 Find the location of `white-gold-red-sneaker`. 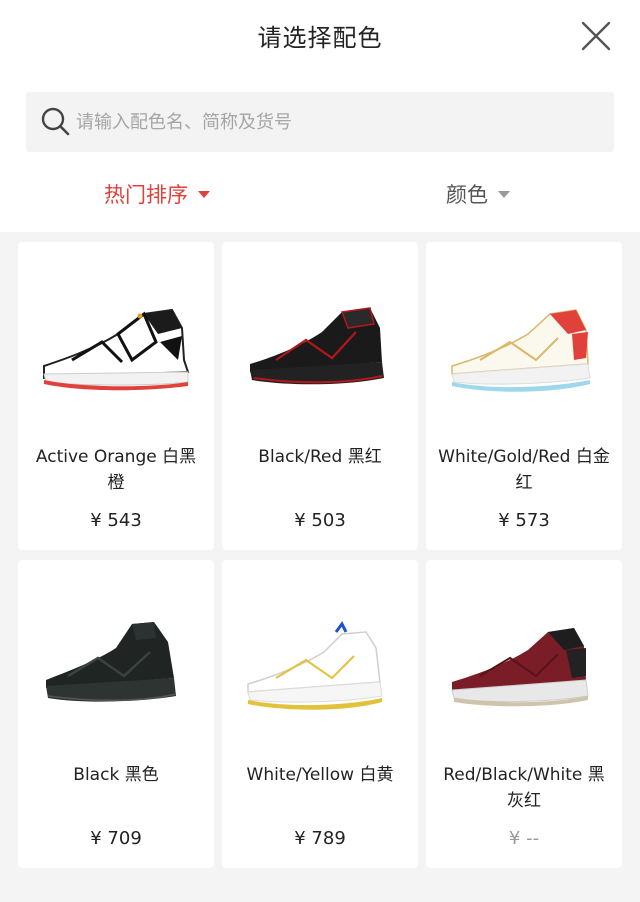

white-gold-red-sneaker is located at coordinates (521, 350).